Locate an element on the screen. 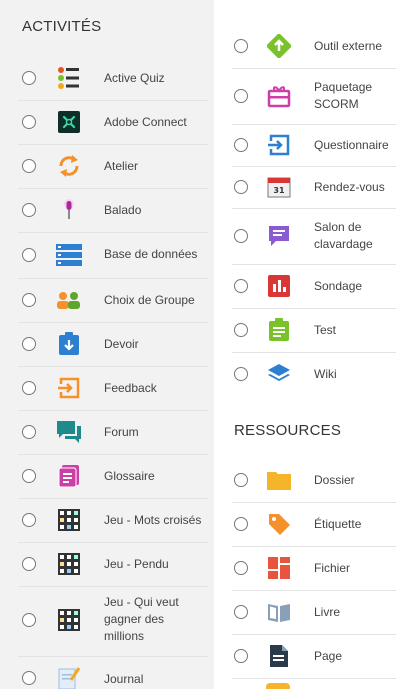 Image resolution: width=396 pixels, height=689 pixels. activity-label: Wiki is located at coordinates (325, 374).